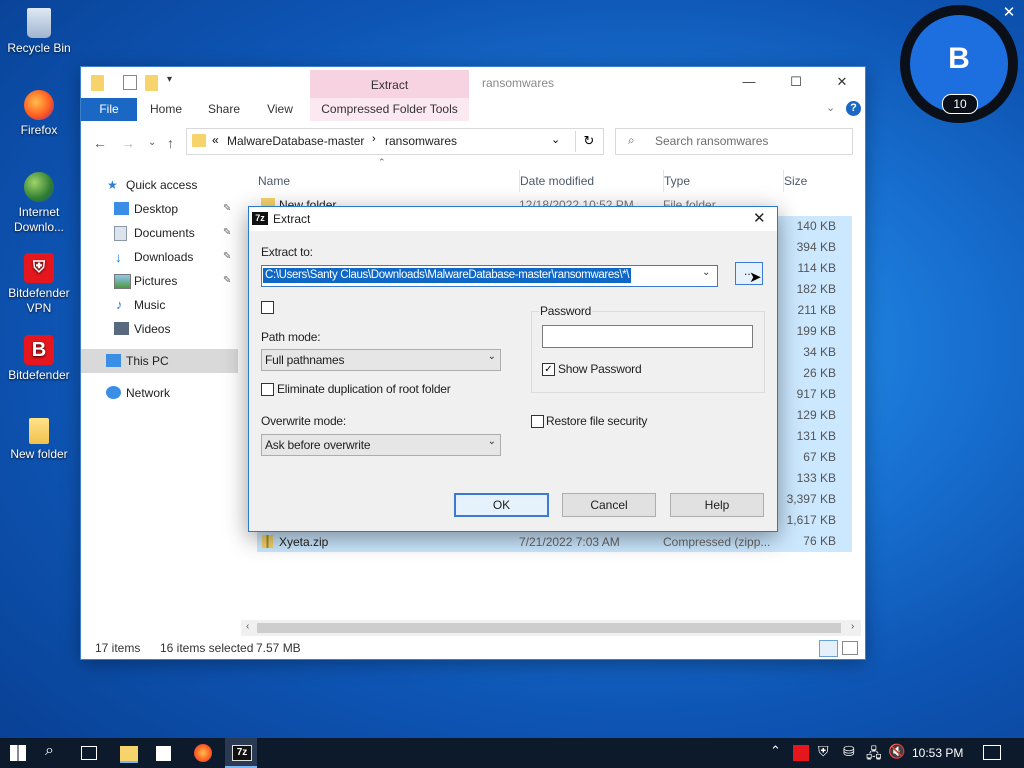 The image size is (1024, 768). I want to click on notifications-icon, so click(992, 752).